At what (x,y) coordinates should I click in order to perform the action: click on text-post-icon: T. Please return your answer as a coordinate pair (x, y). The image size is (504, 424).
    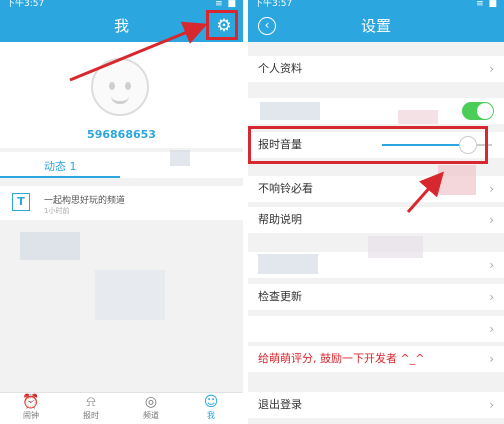
    Looking at the image, I should click on (21, 202).